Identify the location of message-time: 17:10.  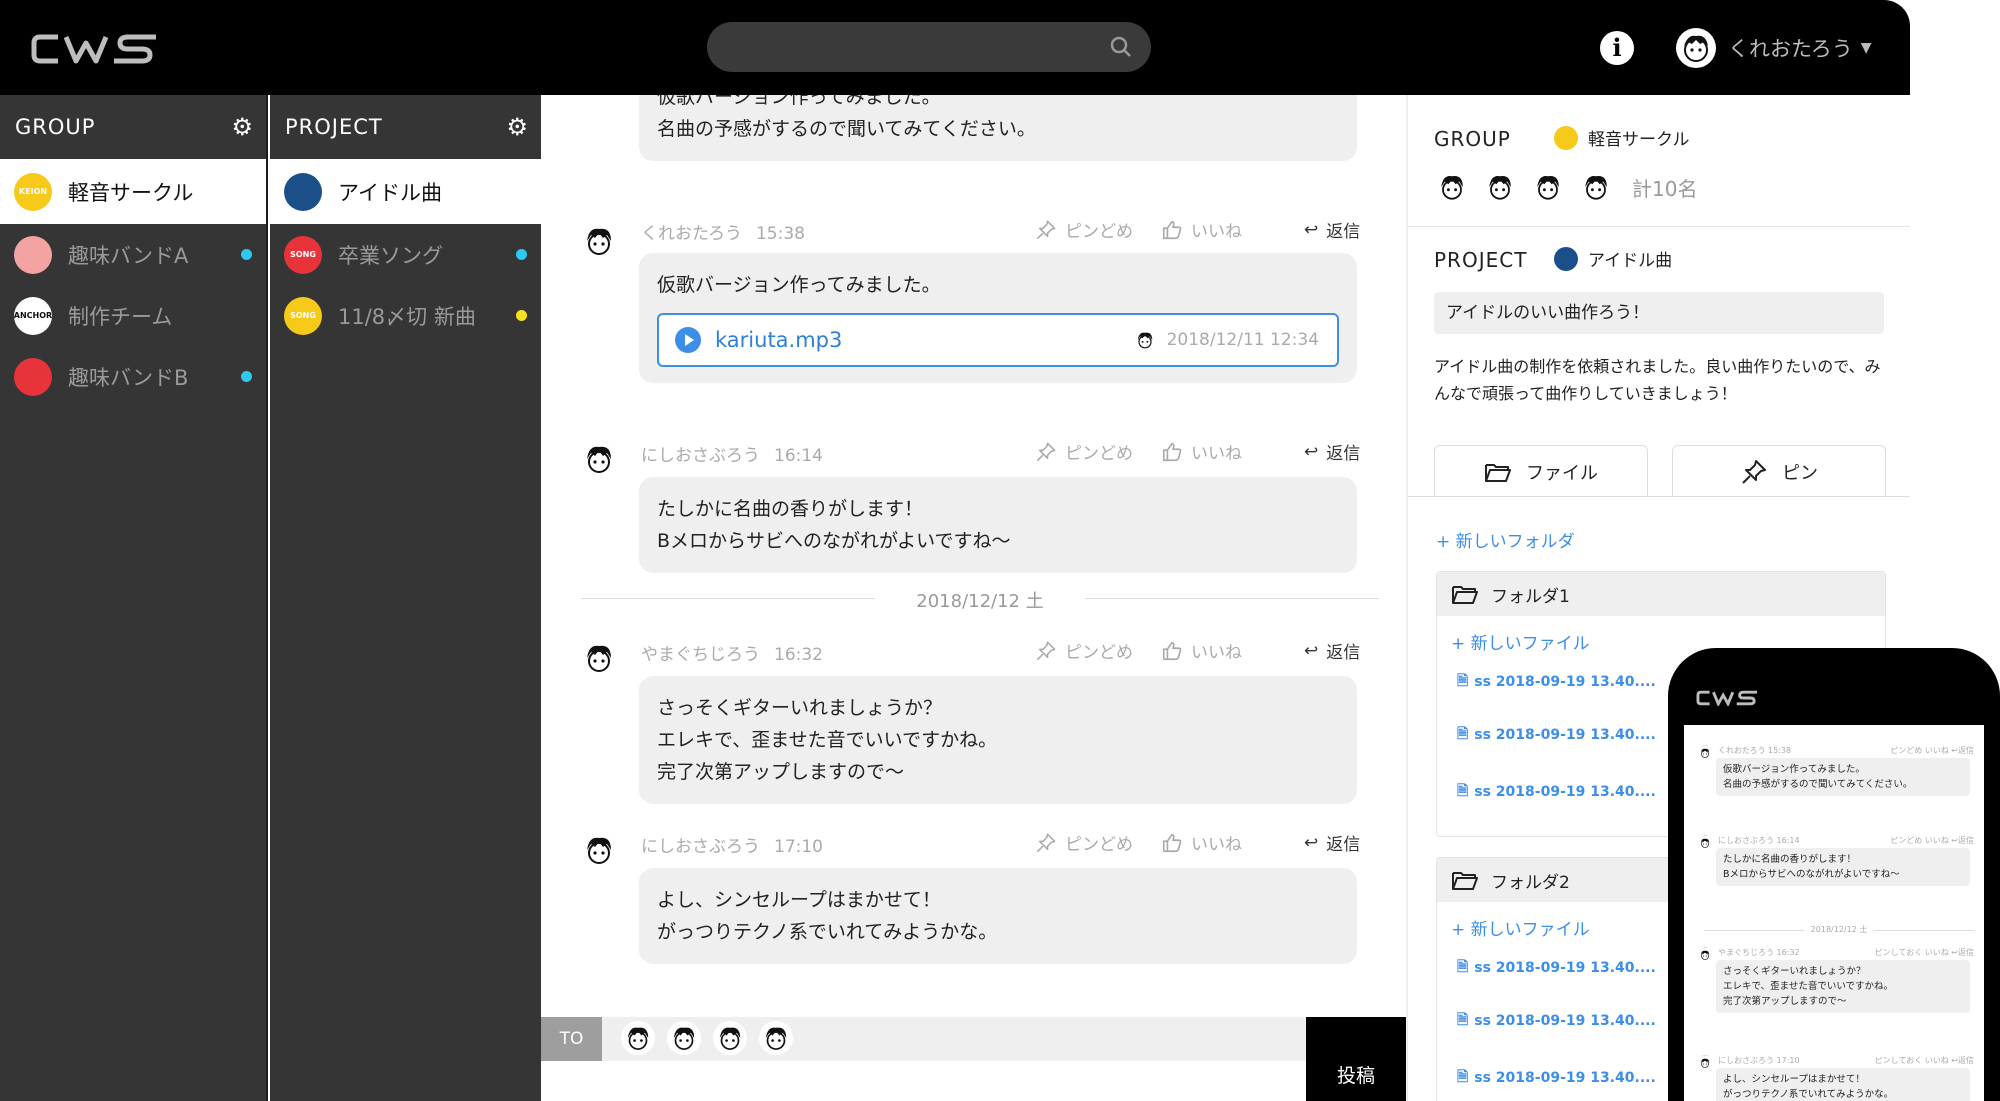
(798, 847).